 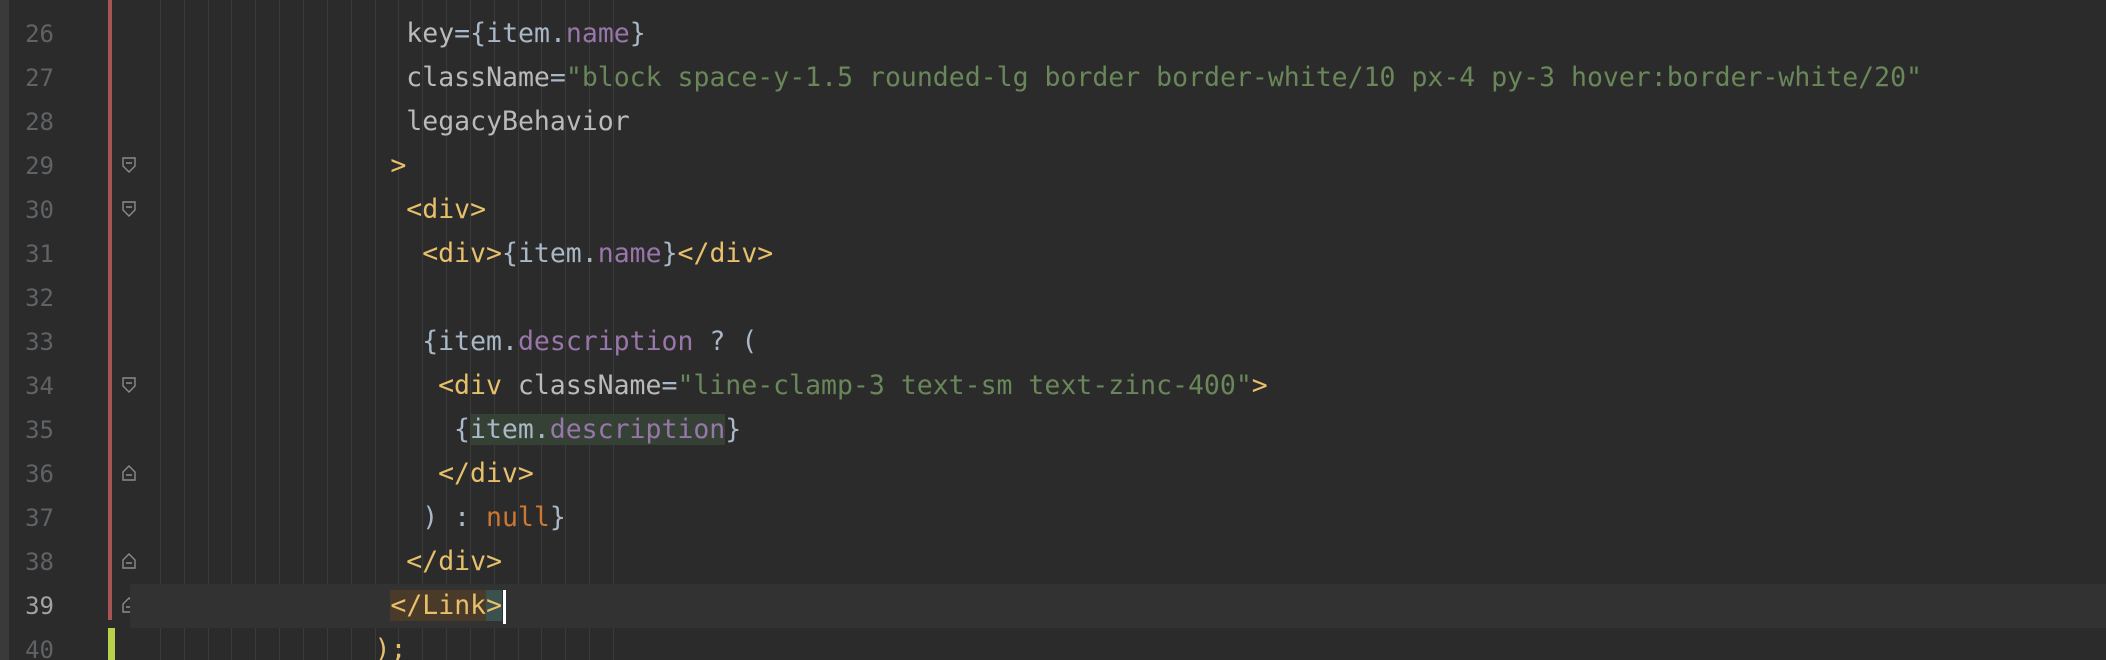 I want to click on text-caret, so click(x=505, y=606).